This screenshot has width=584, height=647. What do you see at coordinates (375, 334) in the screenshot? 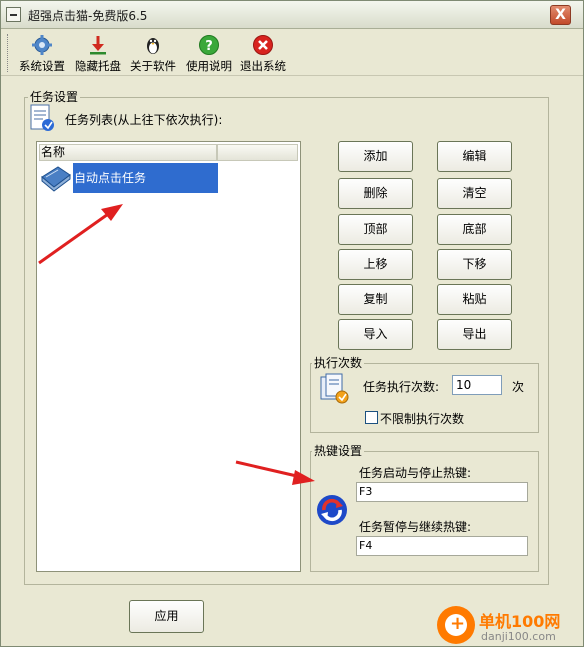
I see `import-button: 导入` at bounding box center [375, 334].